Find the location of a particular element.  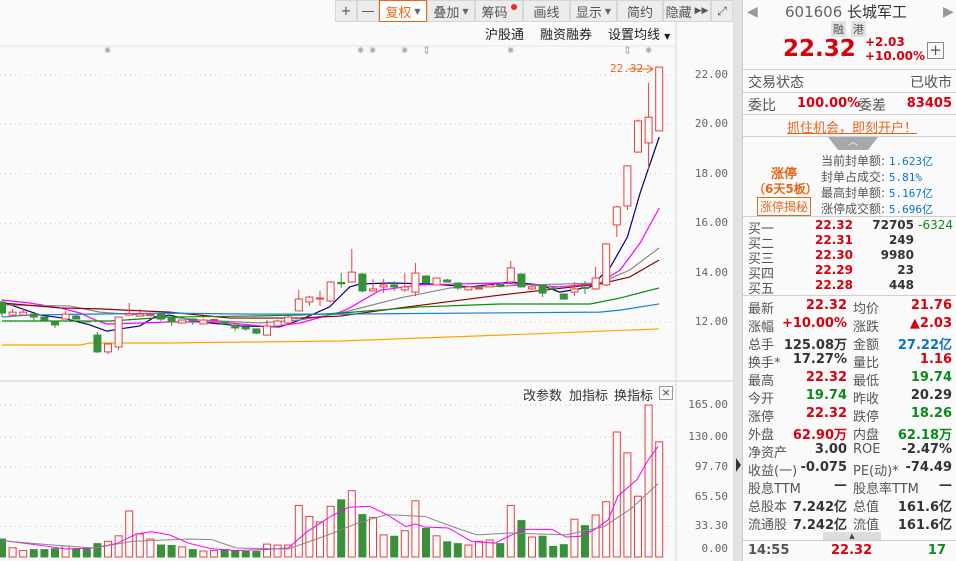

next-stock-arrow-icon: ▶ is located at coordinates (948, 12).